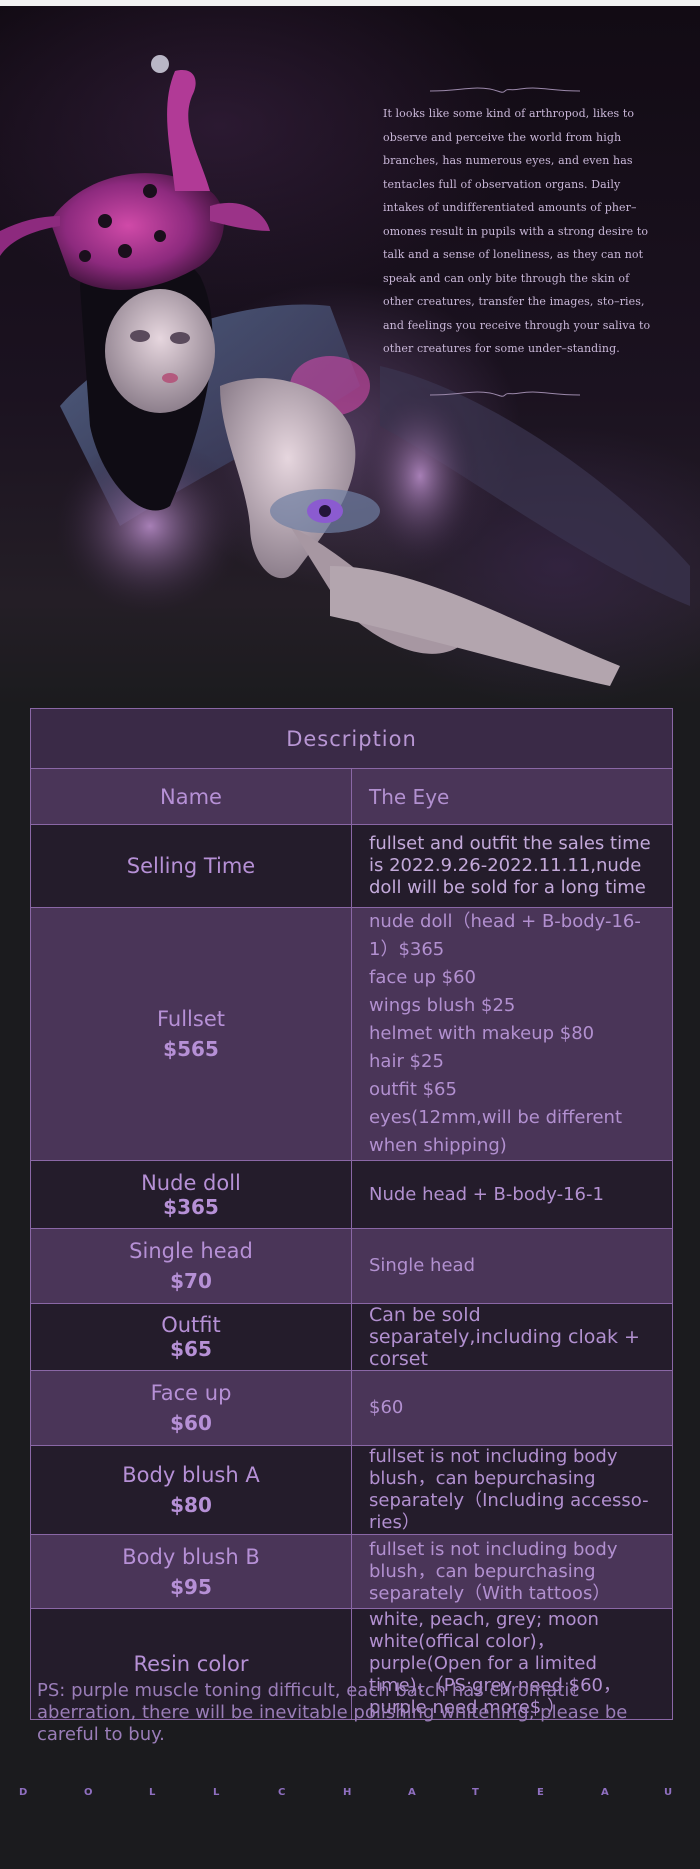  I want to click on outfit-price: $65, so click(191, 1349).